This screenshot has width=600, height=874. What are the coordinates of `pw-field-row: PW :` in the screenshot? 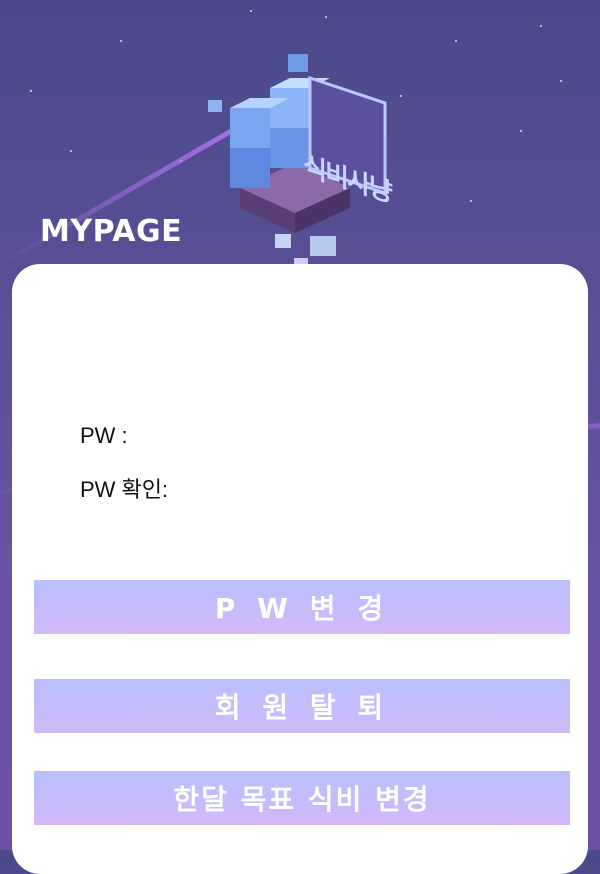 It's located at (259, 436).